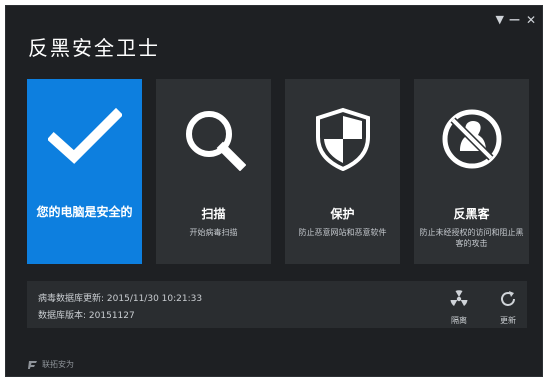 This screenshot has height=385, width=554. I want to click on update-label: 更新, so click(508, 320).